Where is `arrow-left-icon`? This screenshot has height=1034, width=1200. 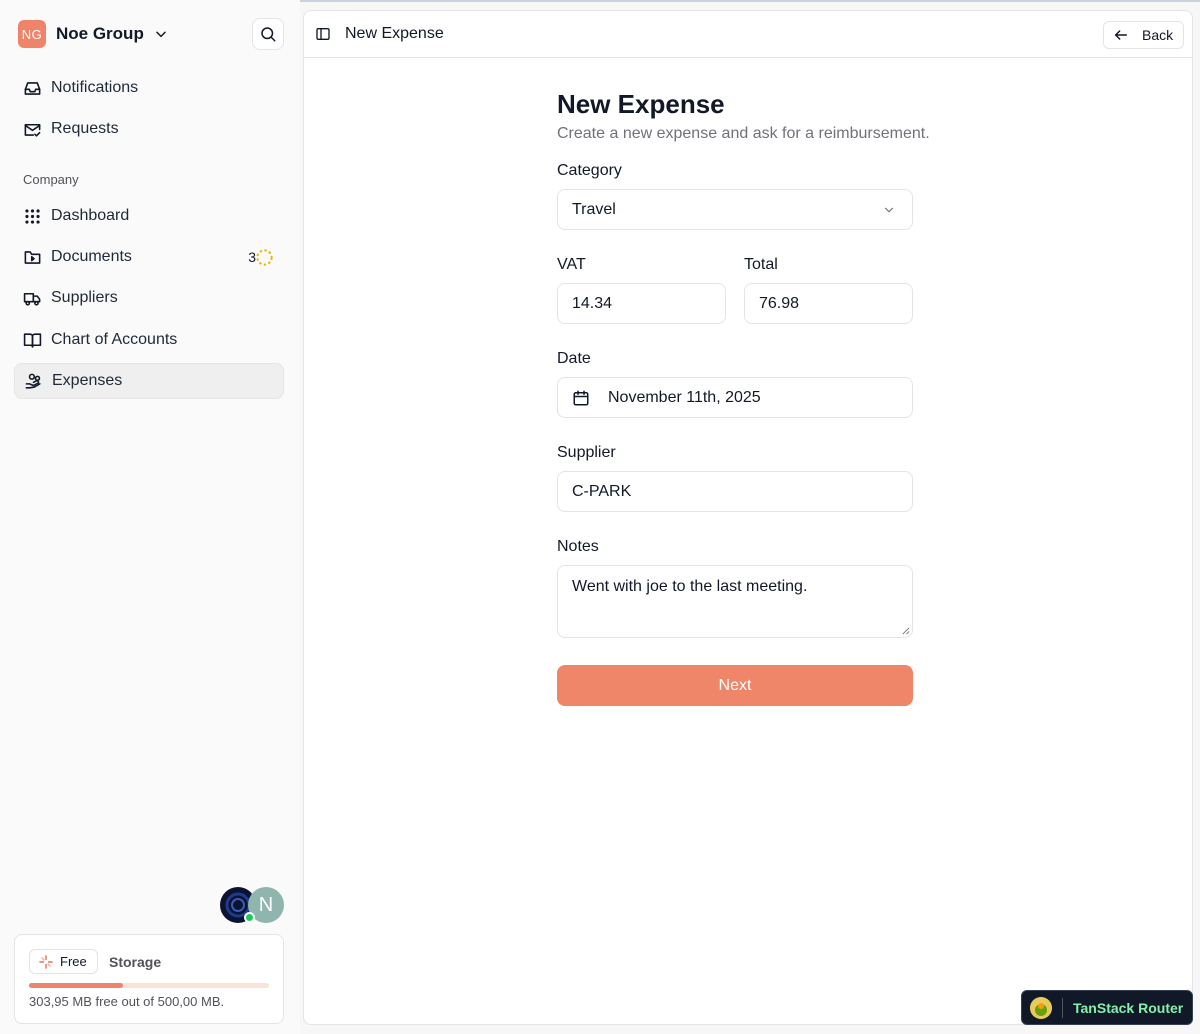 arrow-left-icon is located at coordinates (1121, 35).